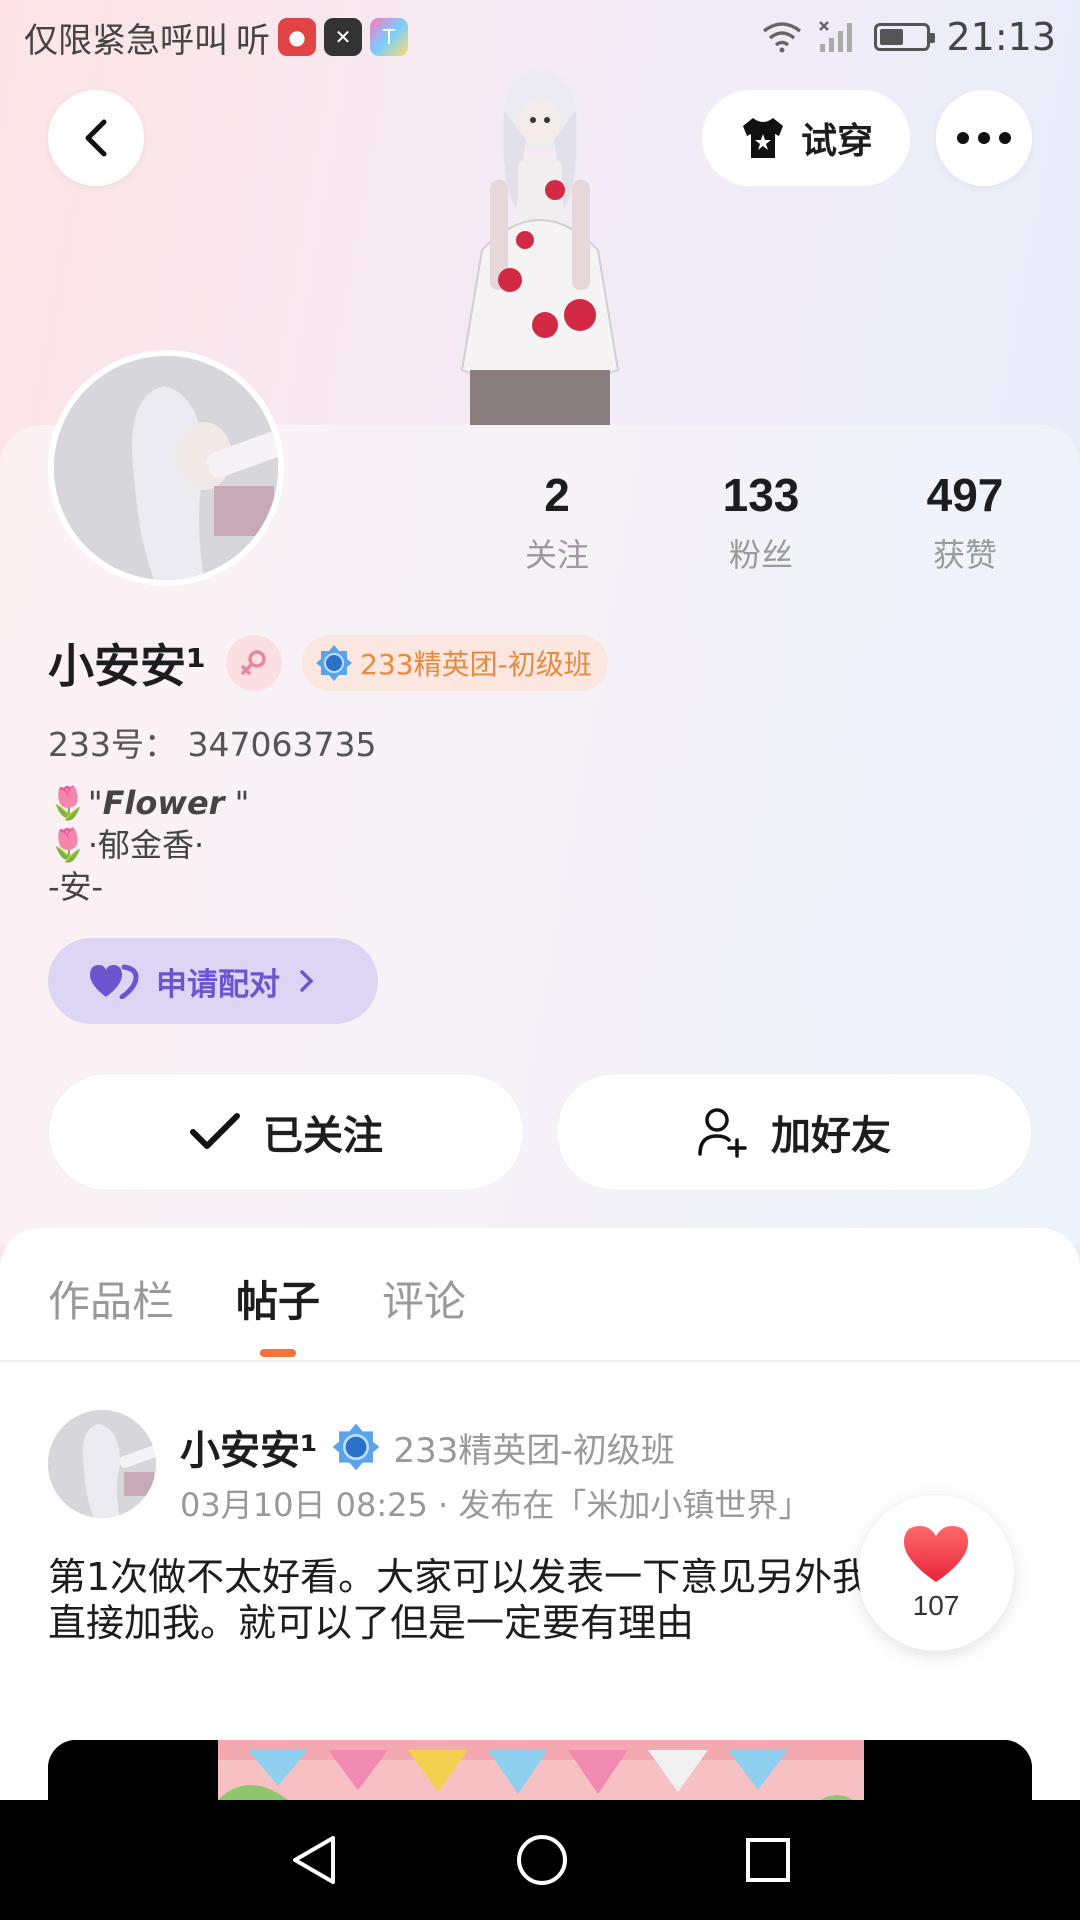  Describe the element at coordinates (76, 887) in the screenshot. I see `bio-line-3: -安-` at that location.